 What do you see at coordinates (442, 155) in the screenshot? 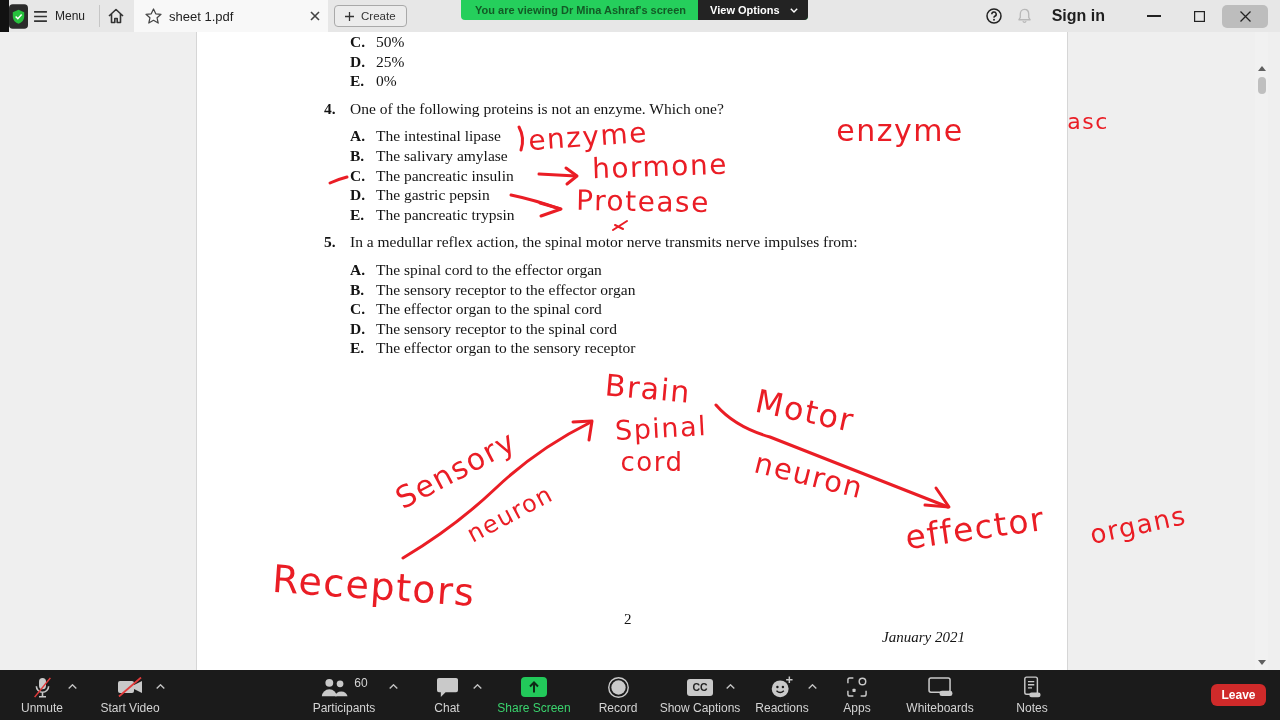
I see `option-text: The salivary amylase` at bounding box center [442, 155].